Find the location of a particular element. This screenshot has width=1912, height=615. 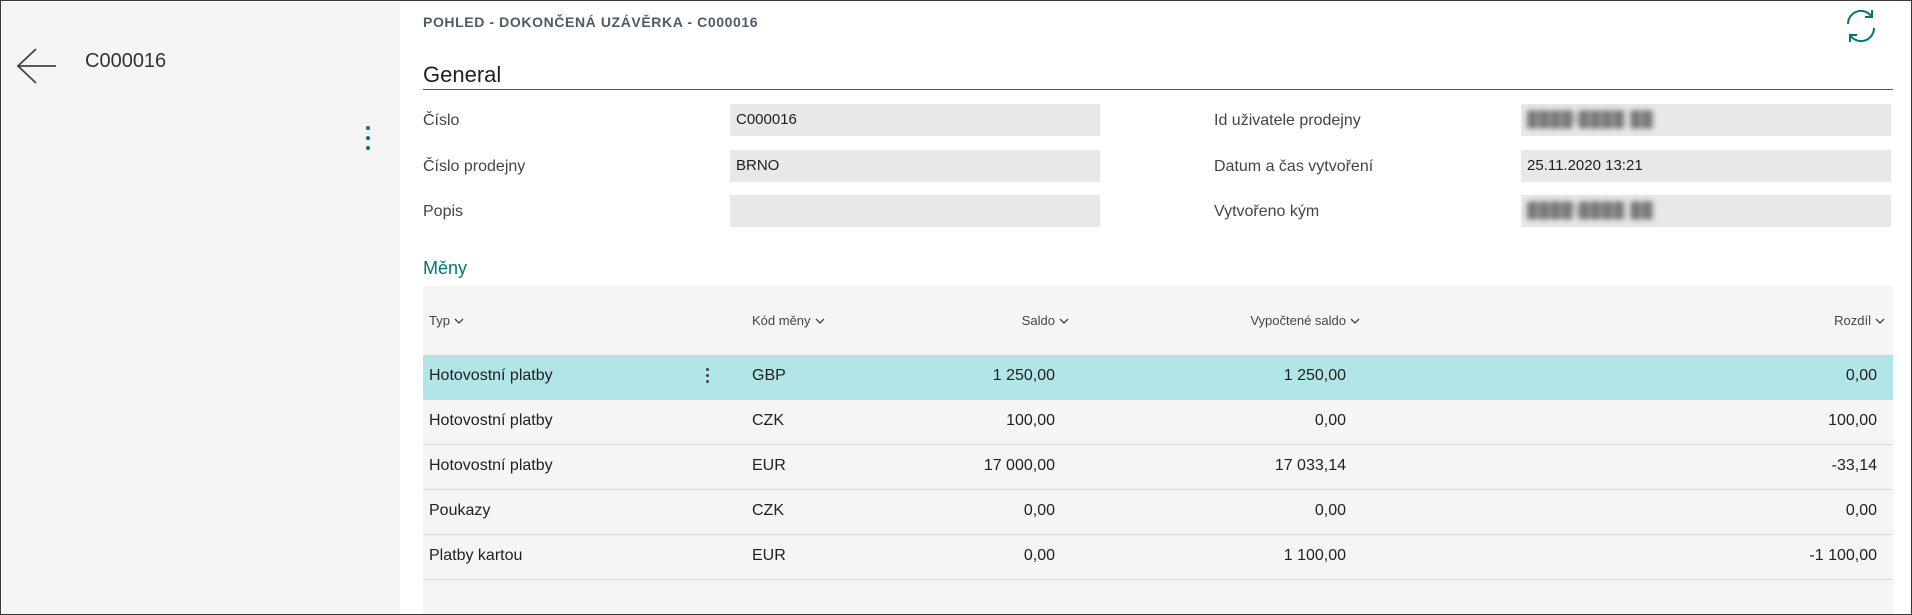

back-button is located at coordinates (37, 66).